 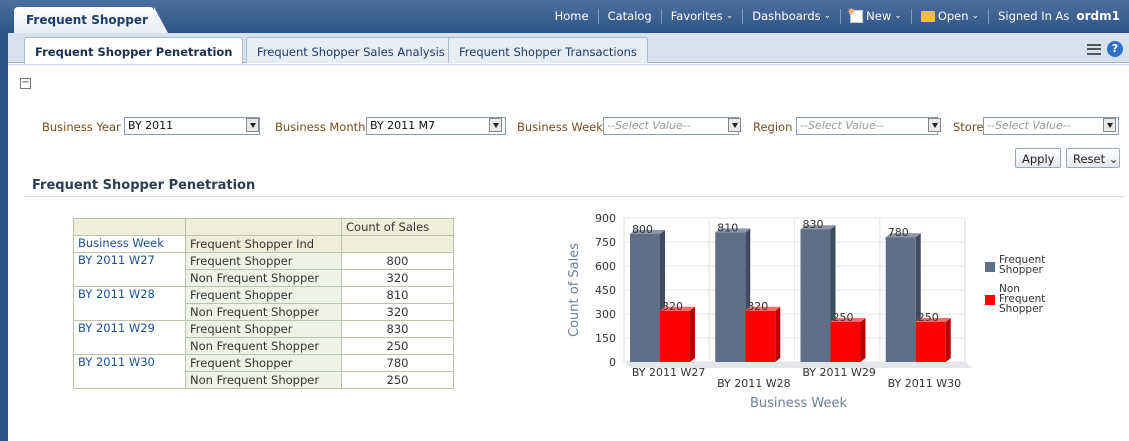 I want to click on legend-swatch-non-frequent, so click(x=990, y=300).